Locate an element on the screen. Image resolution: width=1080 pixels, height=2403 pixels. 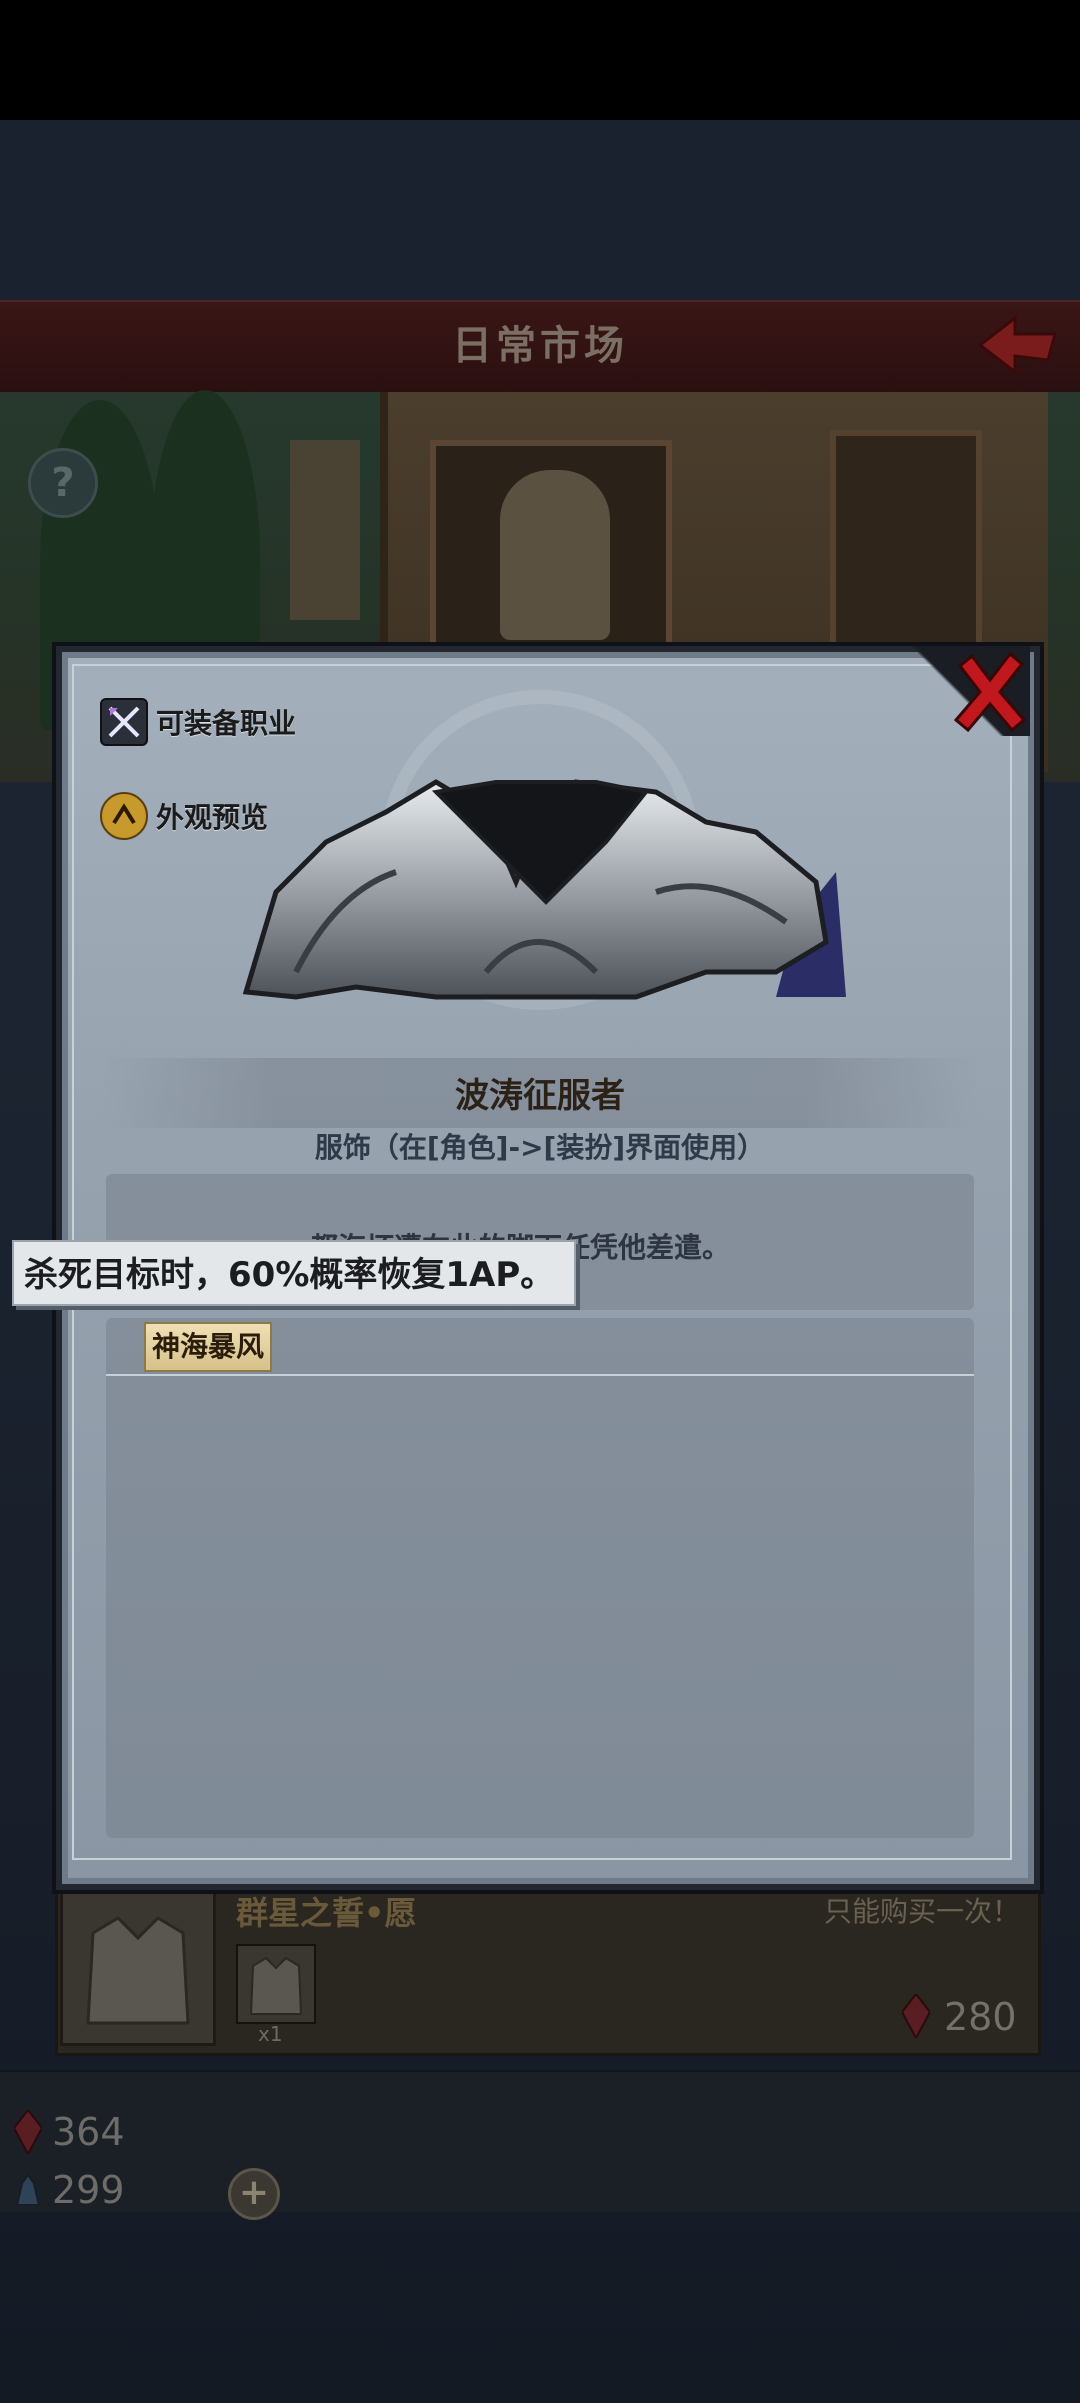
blue-gem-balance: 299 is located at coordinates (69, 2190).